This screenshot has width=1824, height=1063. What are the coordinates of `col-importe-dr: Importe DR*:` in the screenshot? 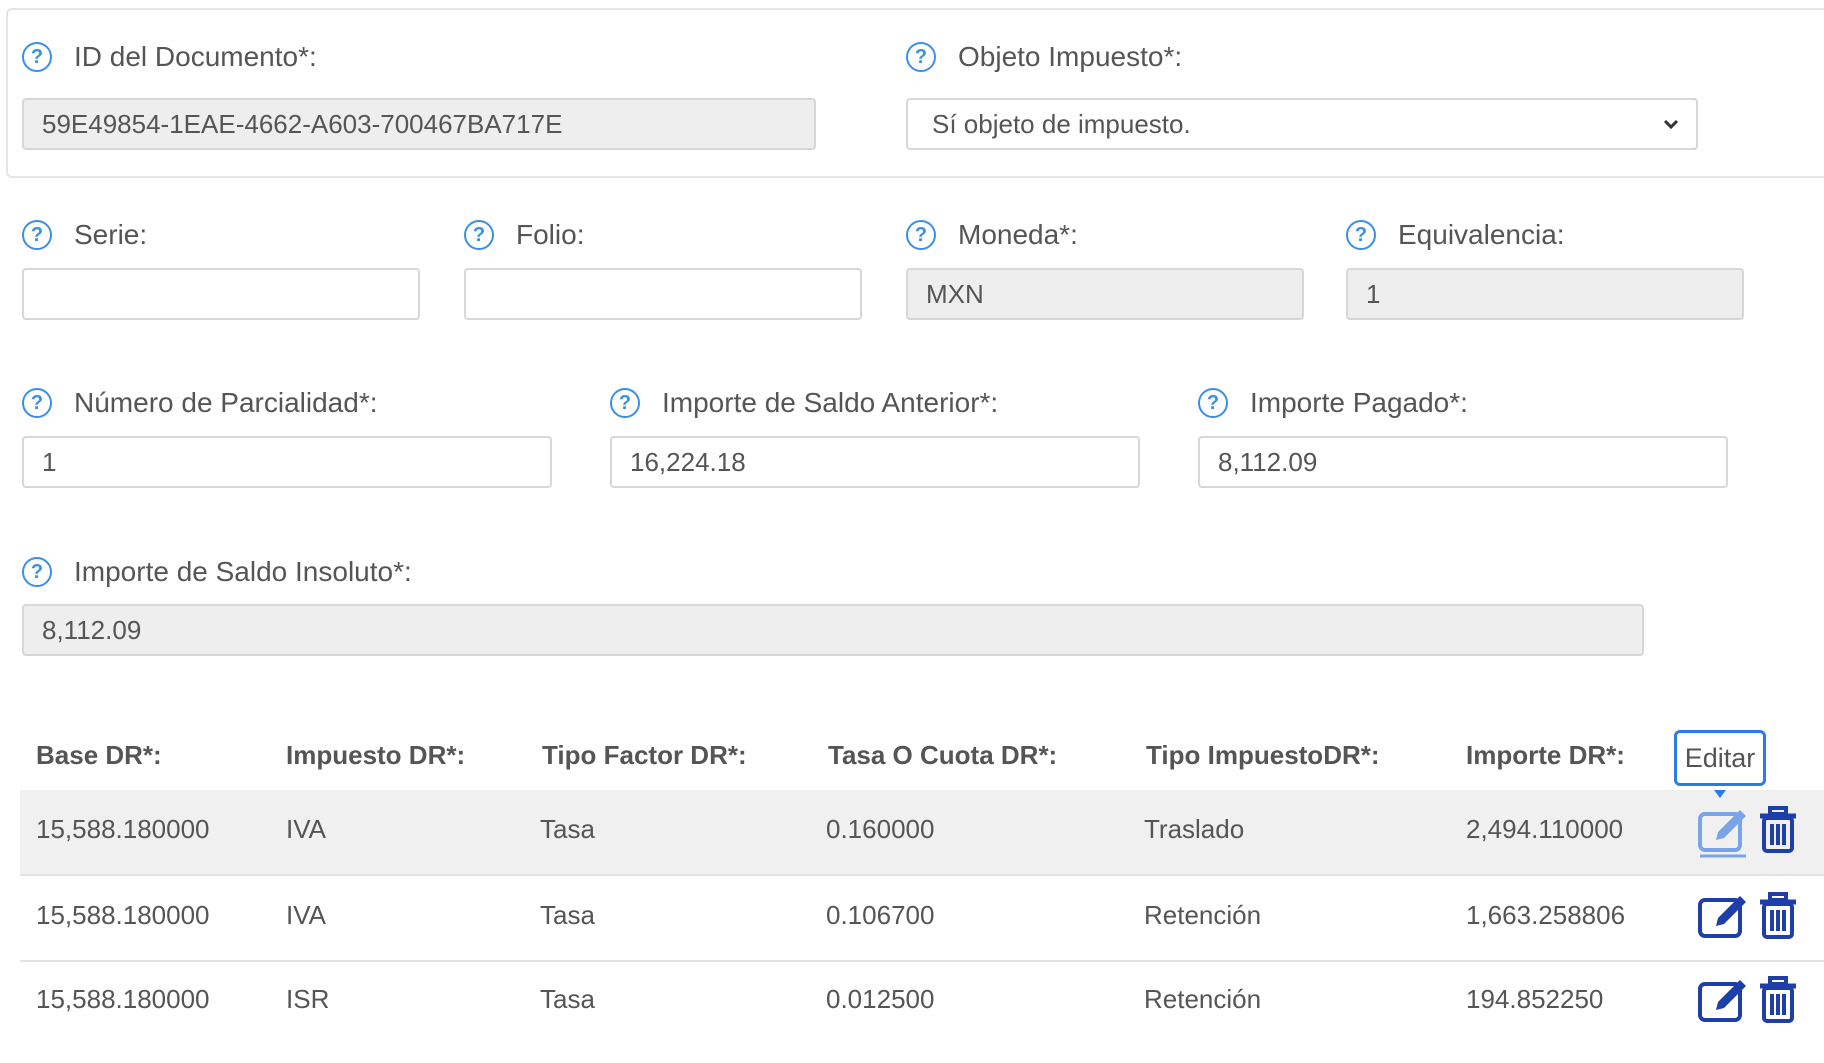 It's located at (1545, 755).